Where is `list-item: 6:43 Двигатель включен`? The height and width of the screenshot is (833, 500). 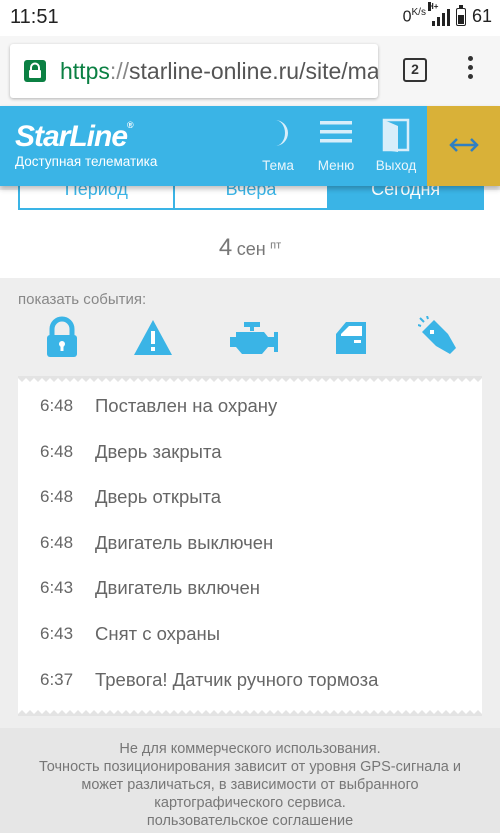 list-item: 6:43 Двигатель включен is located at coordinates (250, 589).